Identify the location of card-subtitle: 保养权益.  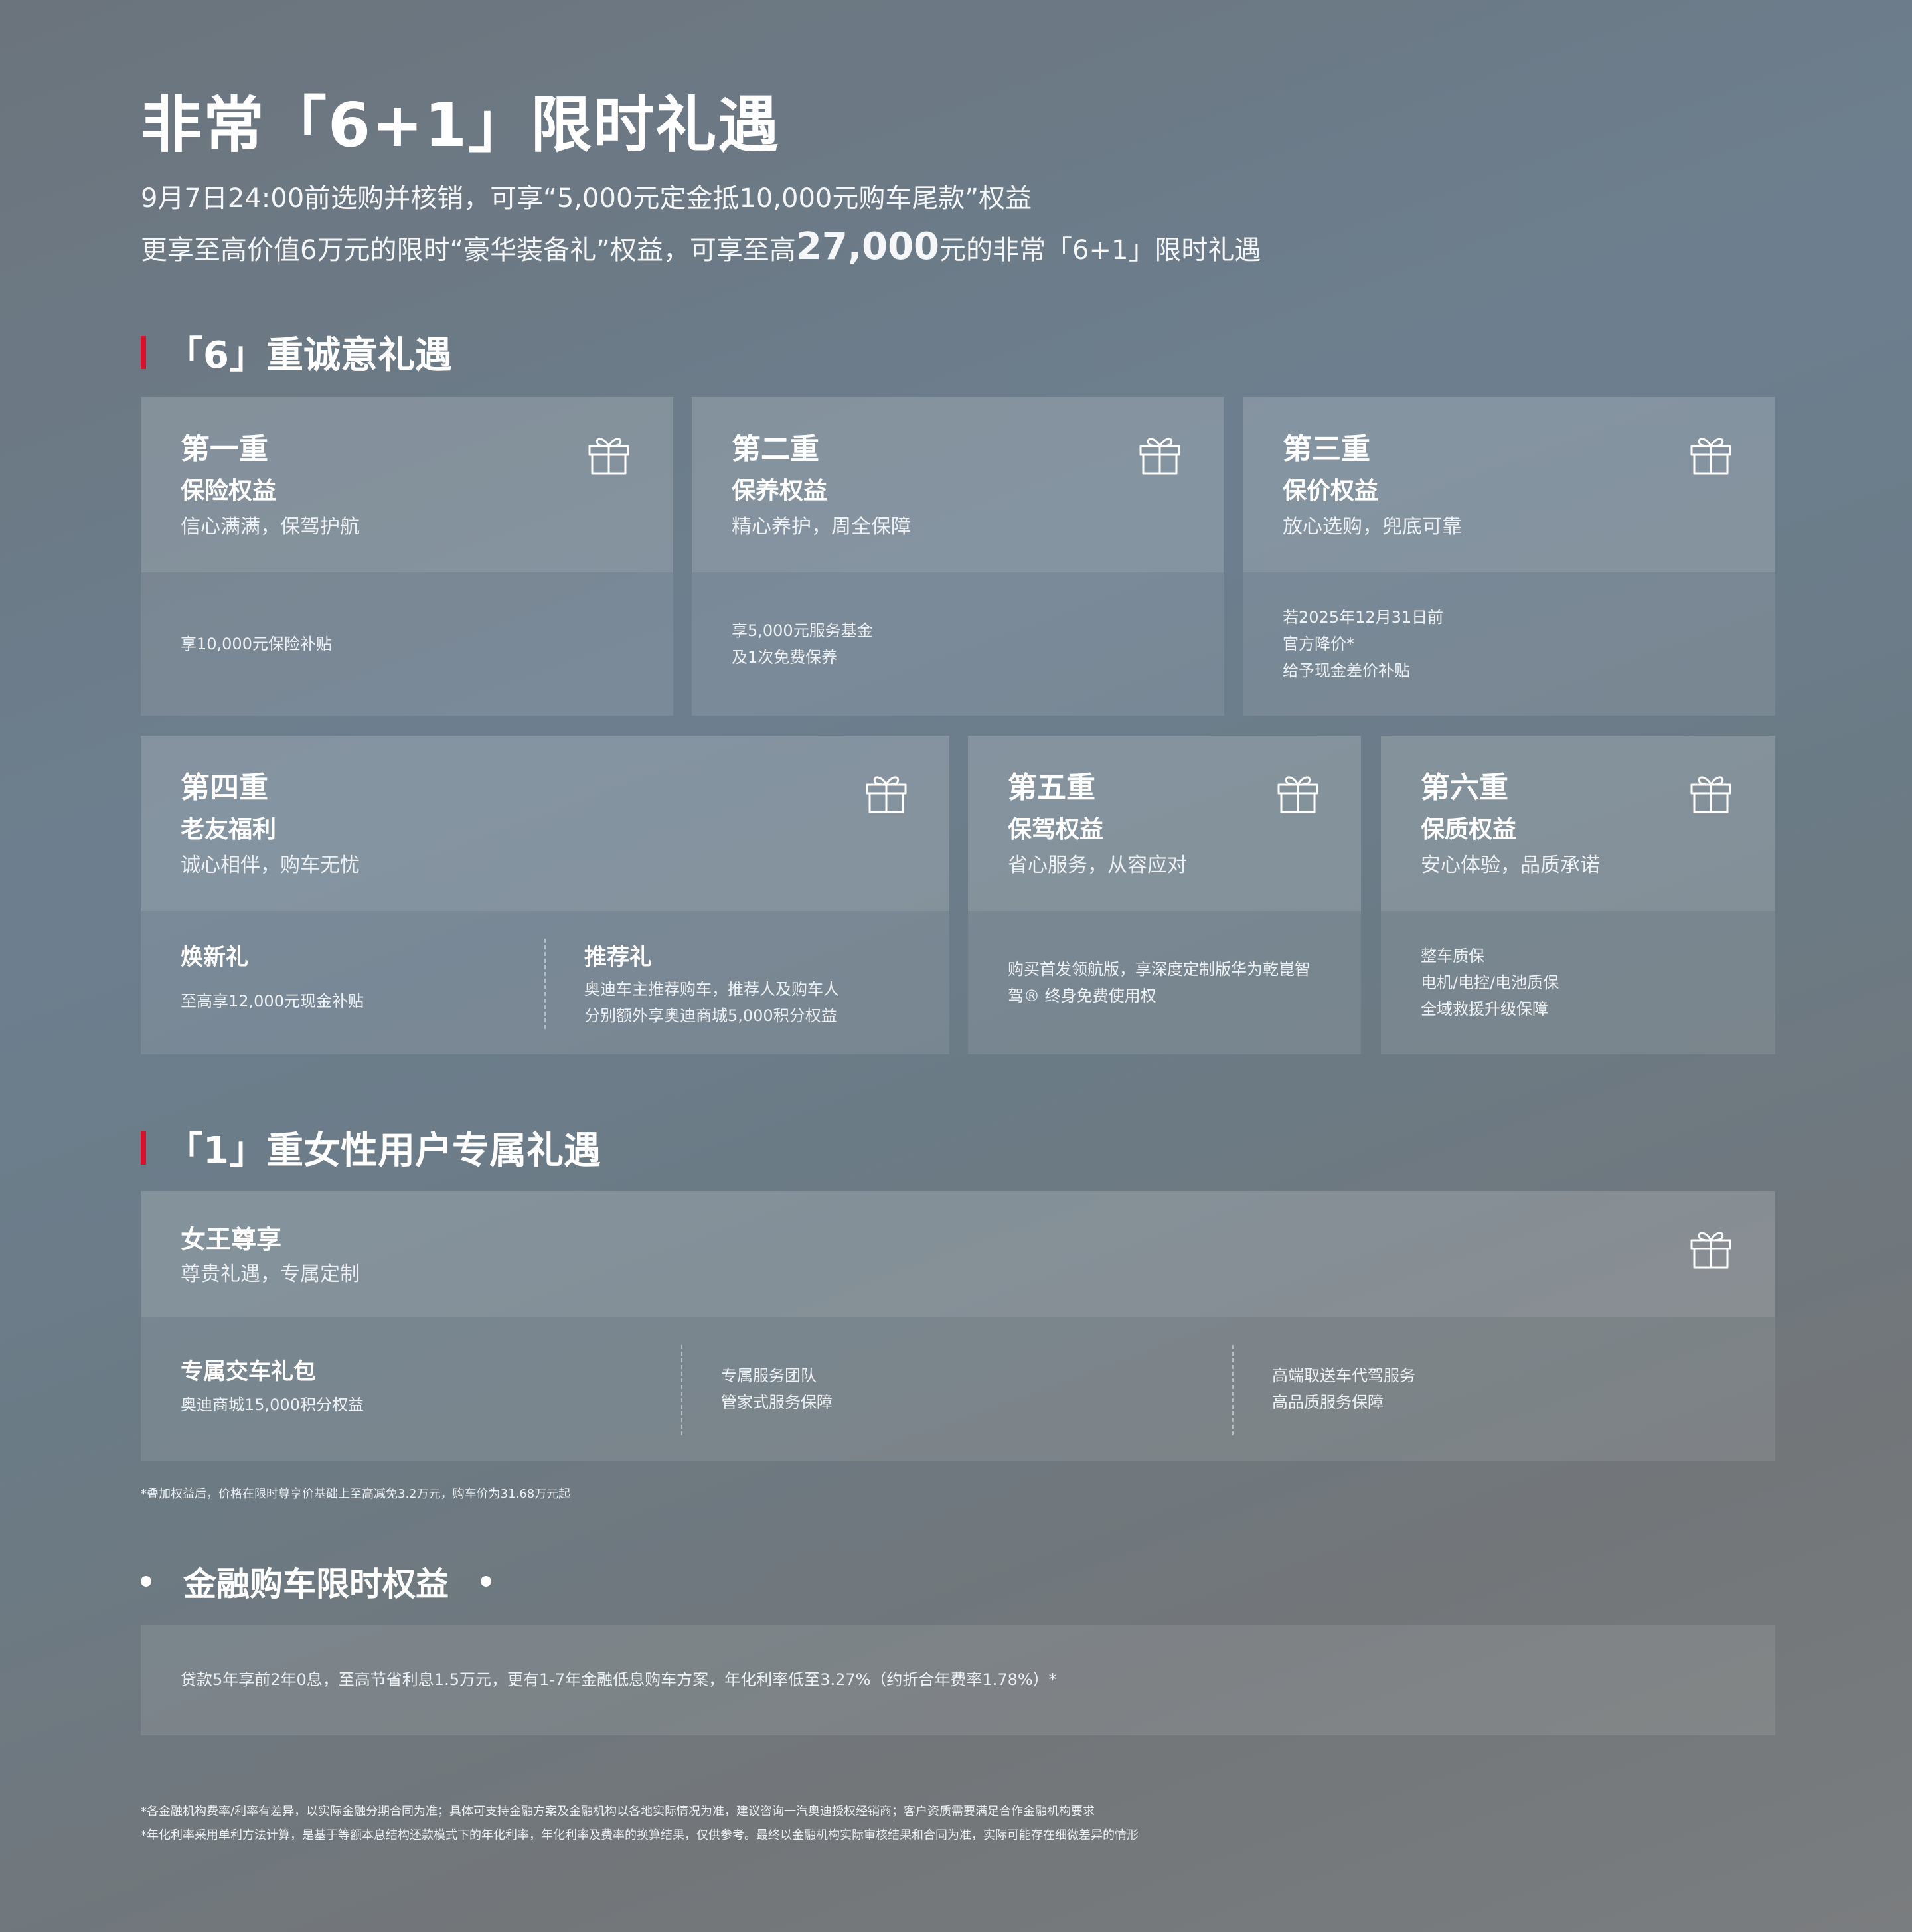
(780, 491).